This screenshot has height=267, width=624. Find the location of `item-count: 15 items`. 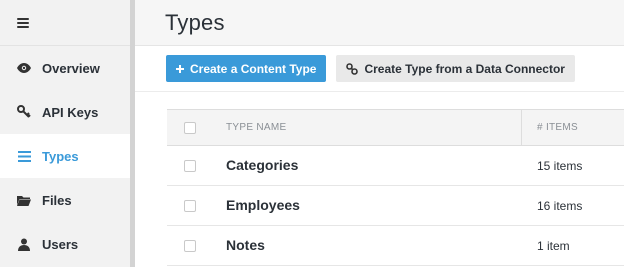

item-count: 15 items is located at coordinates (560, 165).